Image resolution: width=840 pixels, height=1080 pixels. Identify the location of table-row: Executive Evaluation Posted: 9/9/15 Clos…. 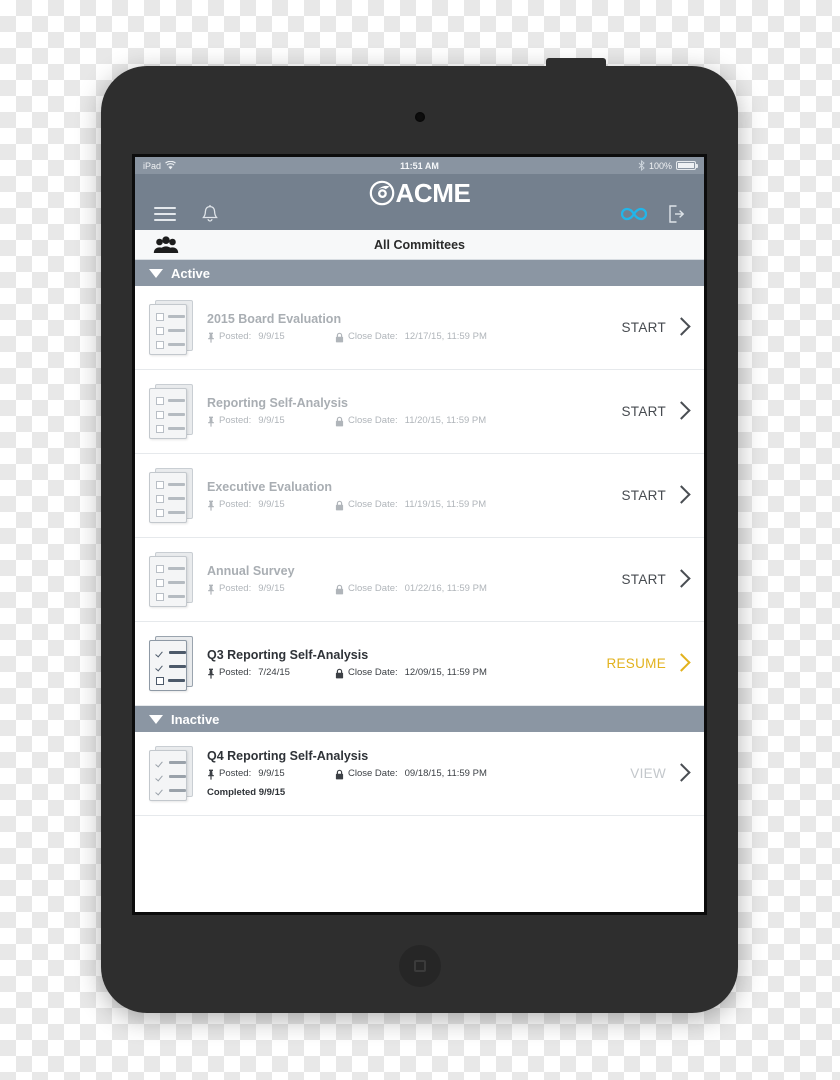
(419, 496).